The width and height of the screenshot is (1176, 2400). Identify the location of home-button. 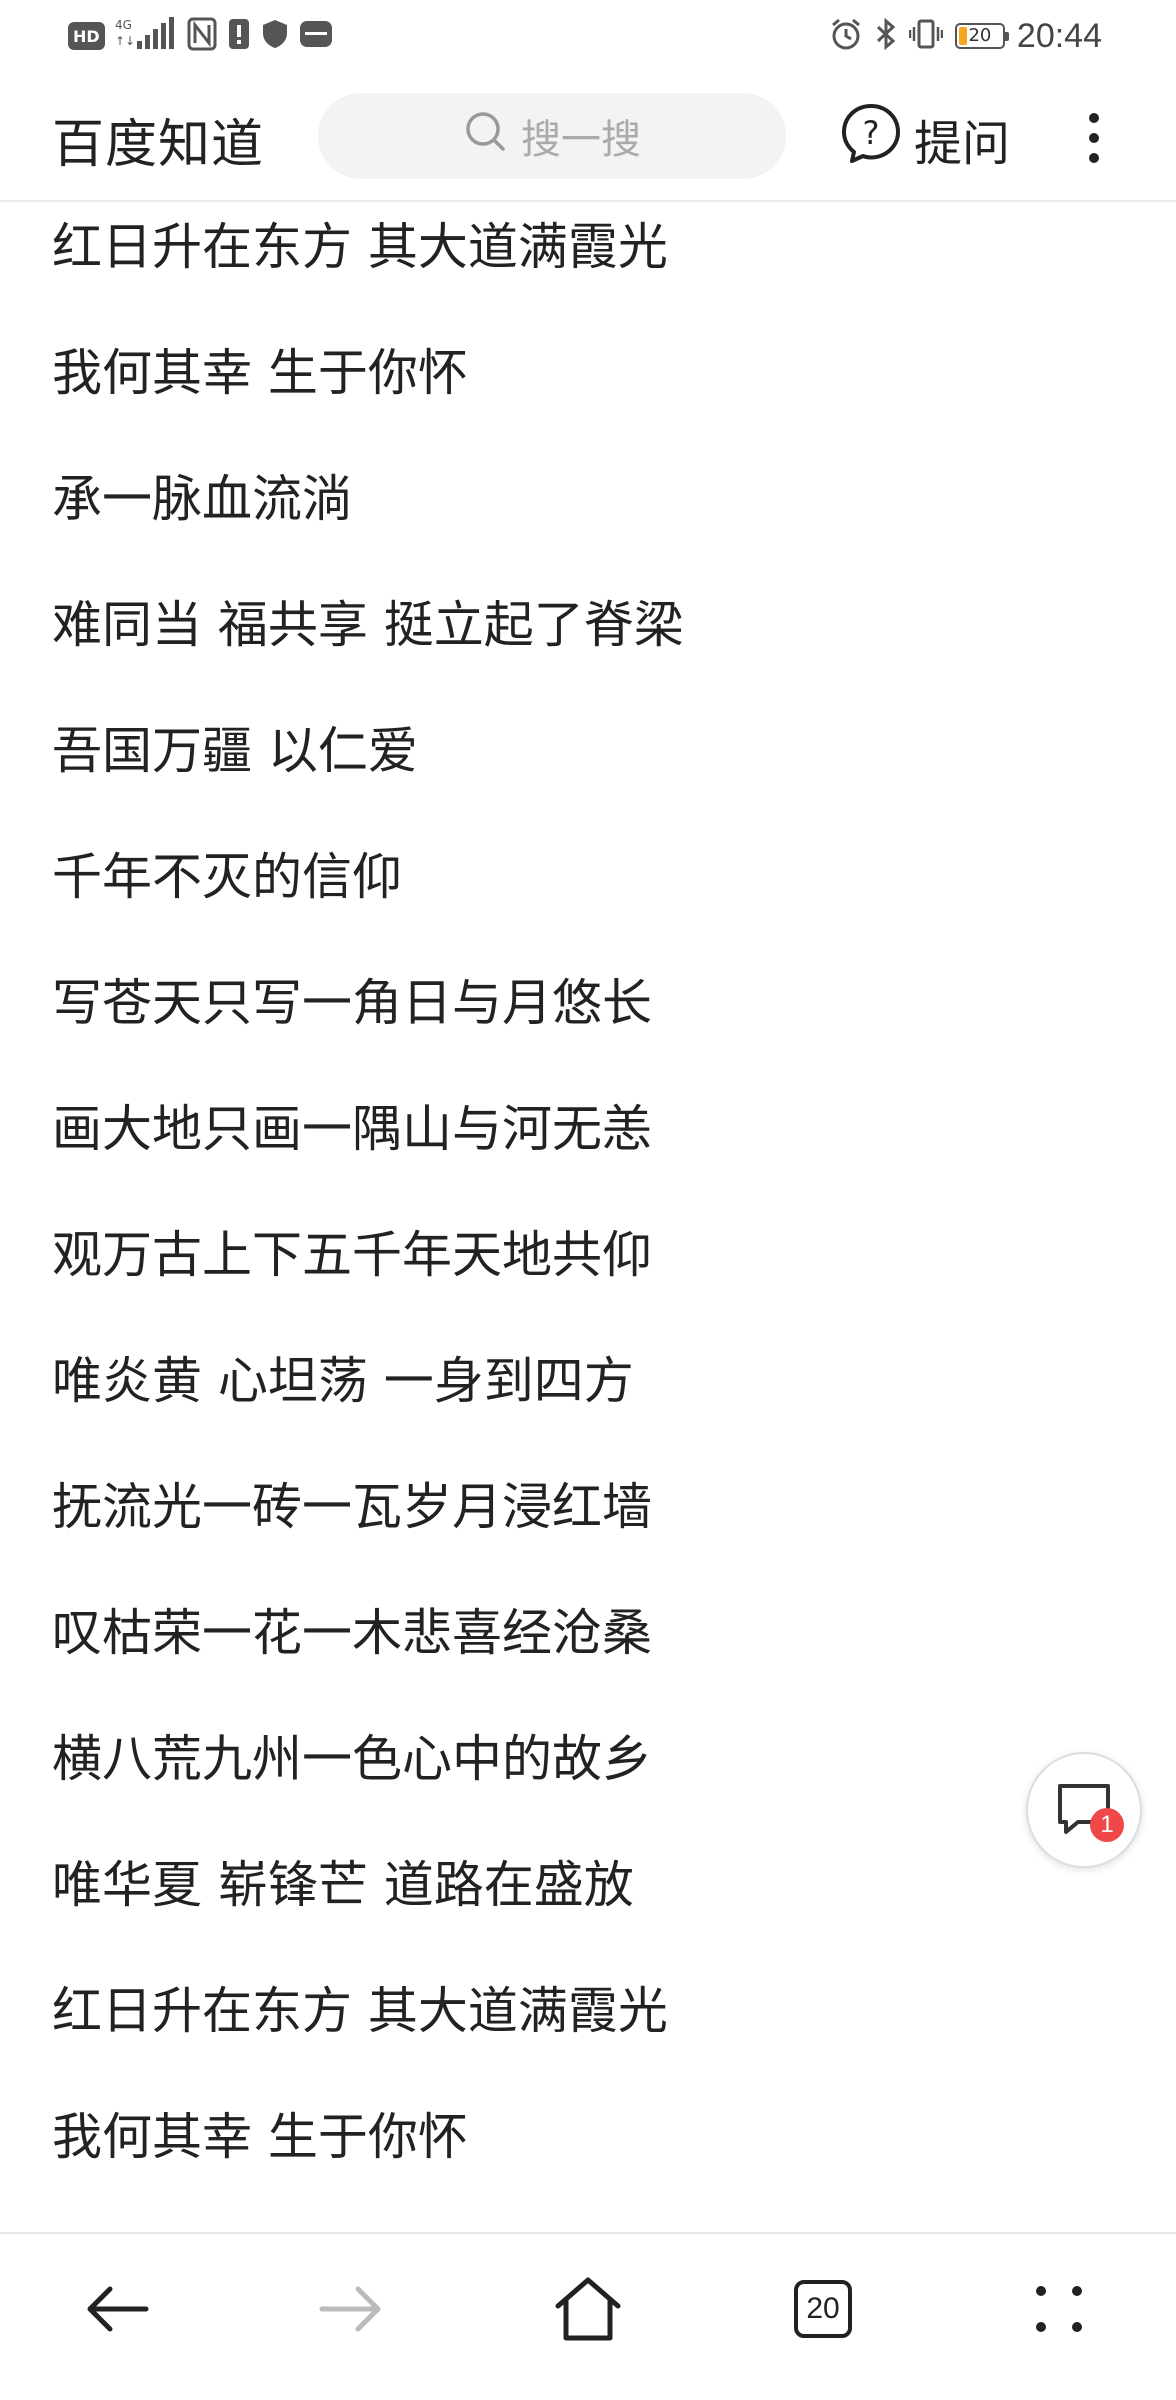
(588, 2309).